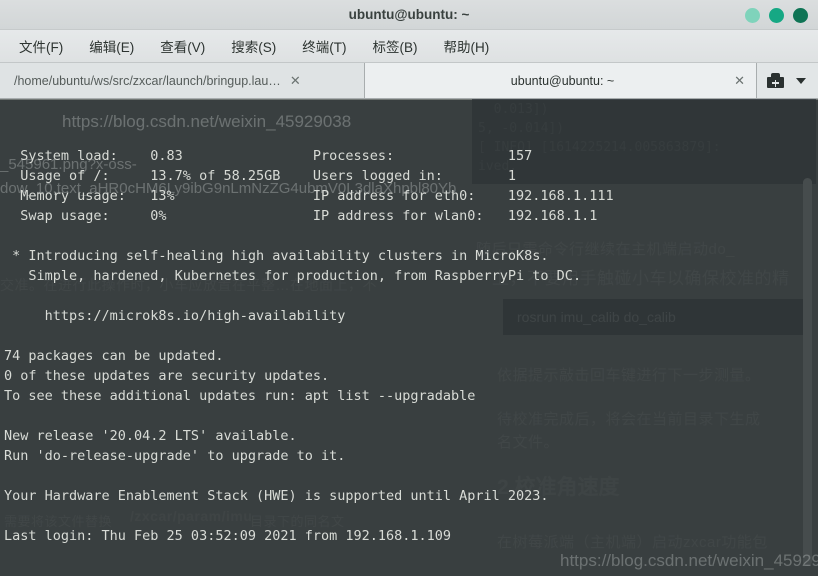  I want to click on window-titlebar: ubuntu@ubuntu: ~, so click(409, 15).